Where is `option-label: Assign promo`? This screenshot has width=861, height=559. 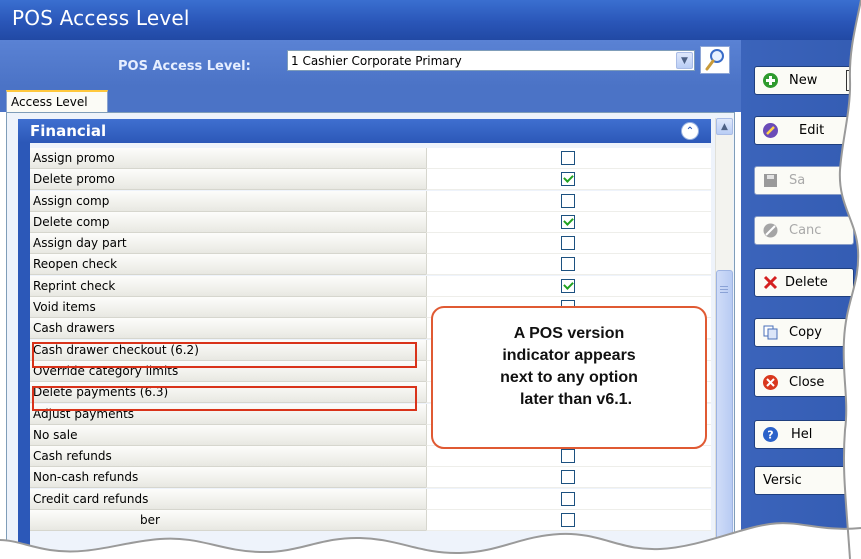
option-label: Assign promo is located at coordinates (228, 158).